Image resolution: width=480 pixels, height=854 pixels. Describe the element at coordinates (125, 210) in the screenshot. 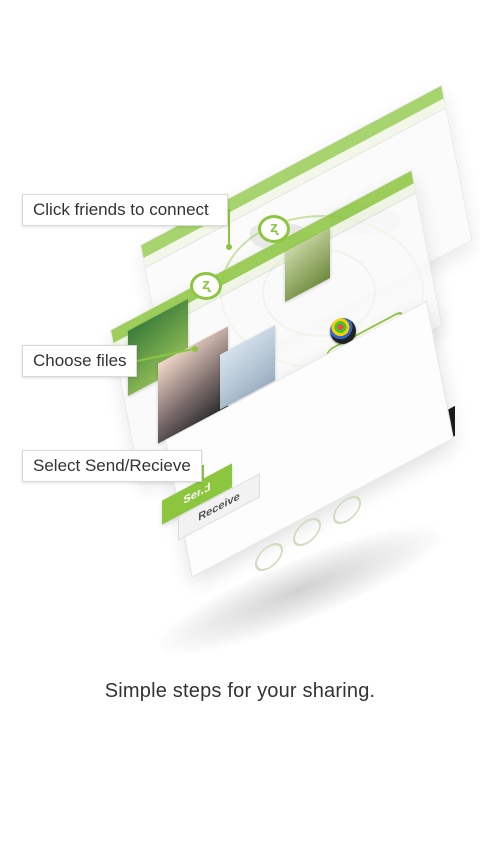

I see `callout-connect: Click friends to connect` at that location.